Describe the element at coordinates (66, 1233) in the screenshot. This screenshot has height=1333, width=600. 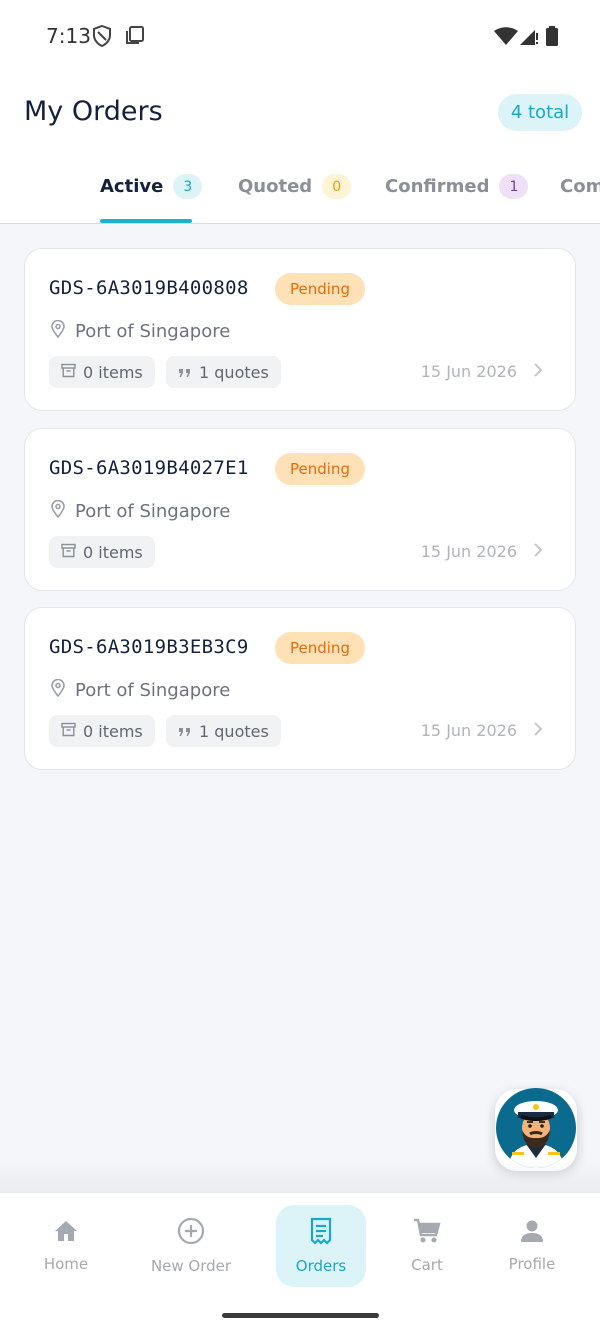
I see `home-icon` at that location.